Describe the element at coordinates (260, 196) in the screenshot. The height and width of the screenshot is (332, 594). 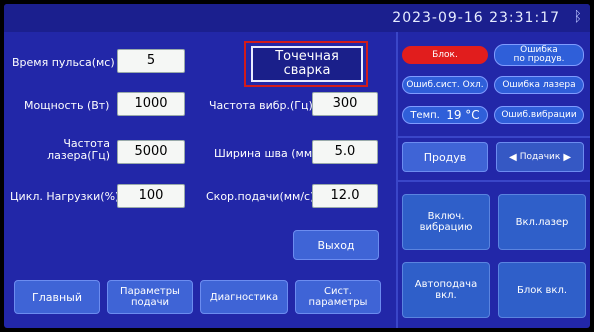
I see `feed-speed-label: Скор.подачи(мм/с)` at that location.